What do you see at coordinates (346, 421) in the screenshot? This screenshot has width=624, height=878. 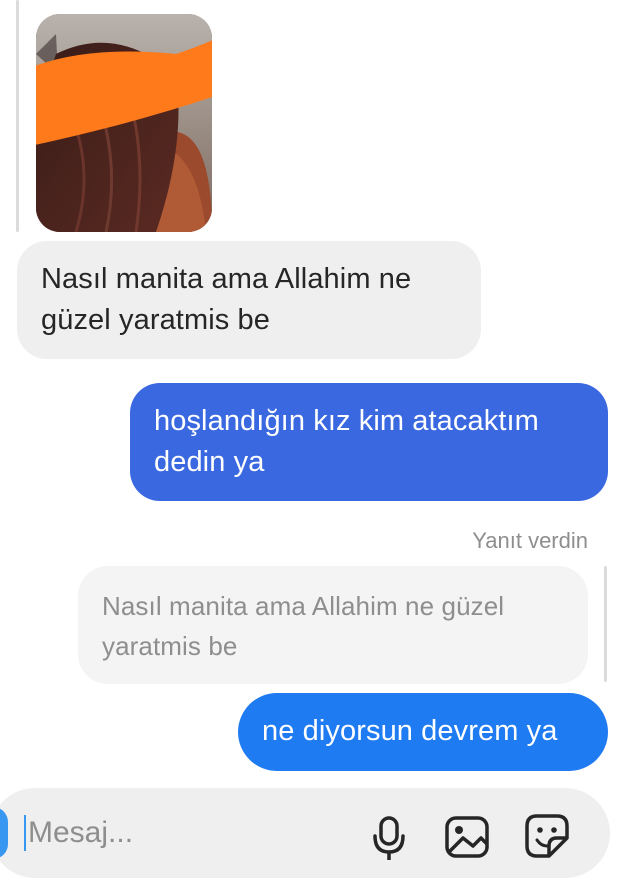 I see `message-line: hoşlandığın kız kim atacaktım` at bounding box center [346, 421].